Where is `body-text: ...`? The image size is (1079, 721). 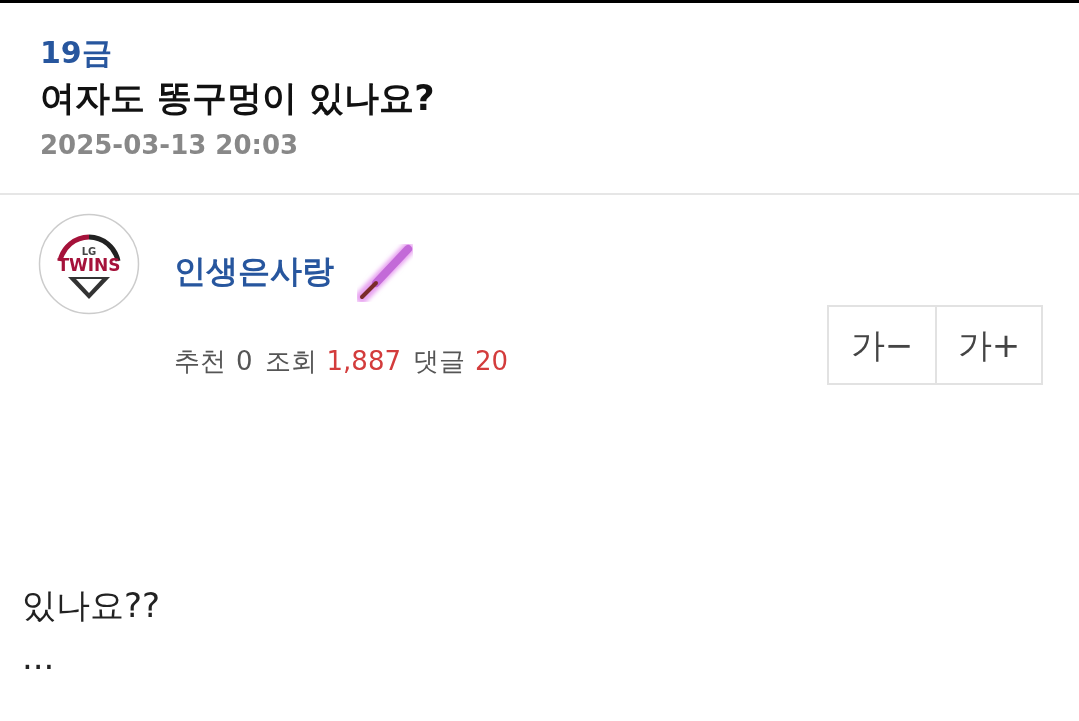 body-text: ... is located at coordinates (39, 657).